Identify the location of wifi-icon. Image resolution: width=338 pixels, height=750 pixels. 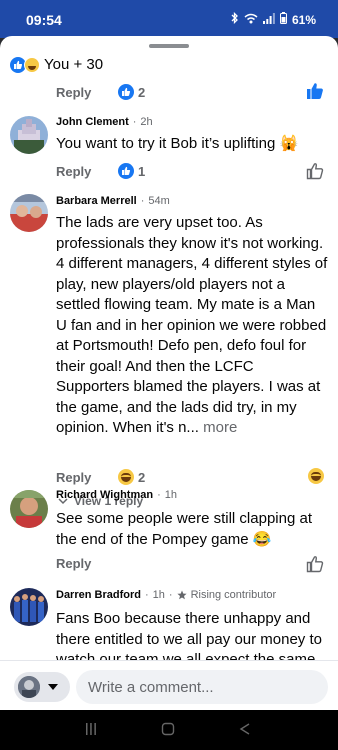
(251, 20).